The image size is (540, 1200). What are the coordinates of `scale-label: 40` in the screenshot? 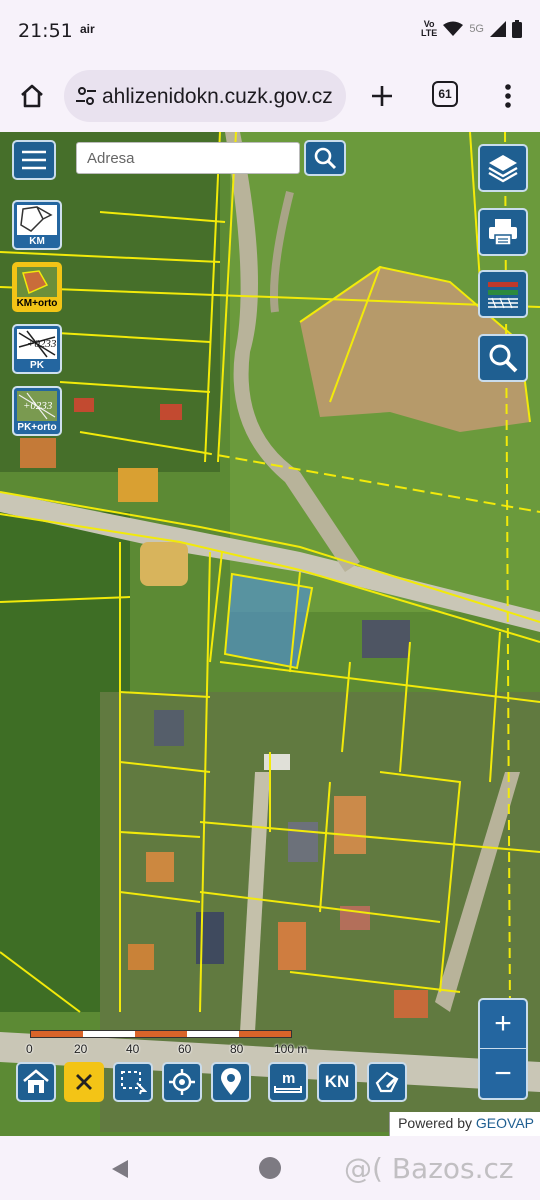 It's located at (133, 1049).